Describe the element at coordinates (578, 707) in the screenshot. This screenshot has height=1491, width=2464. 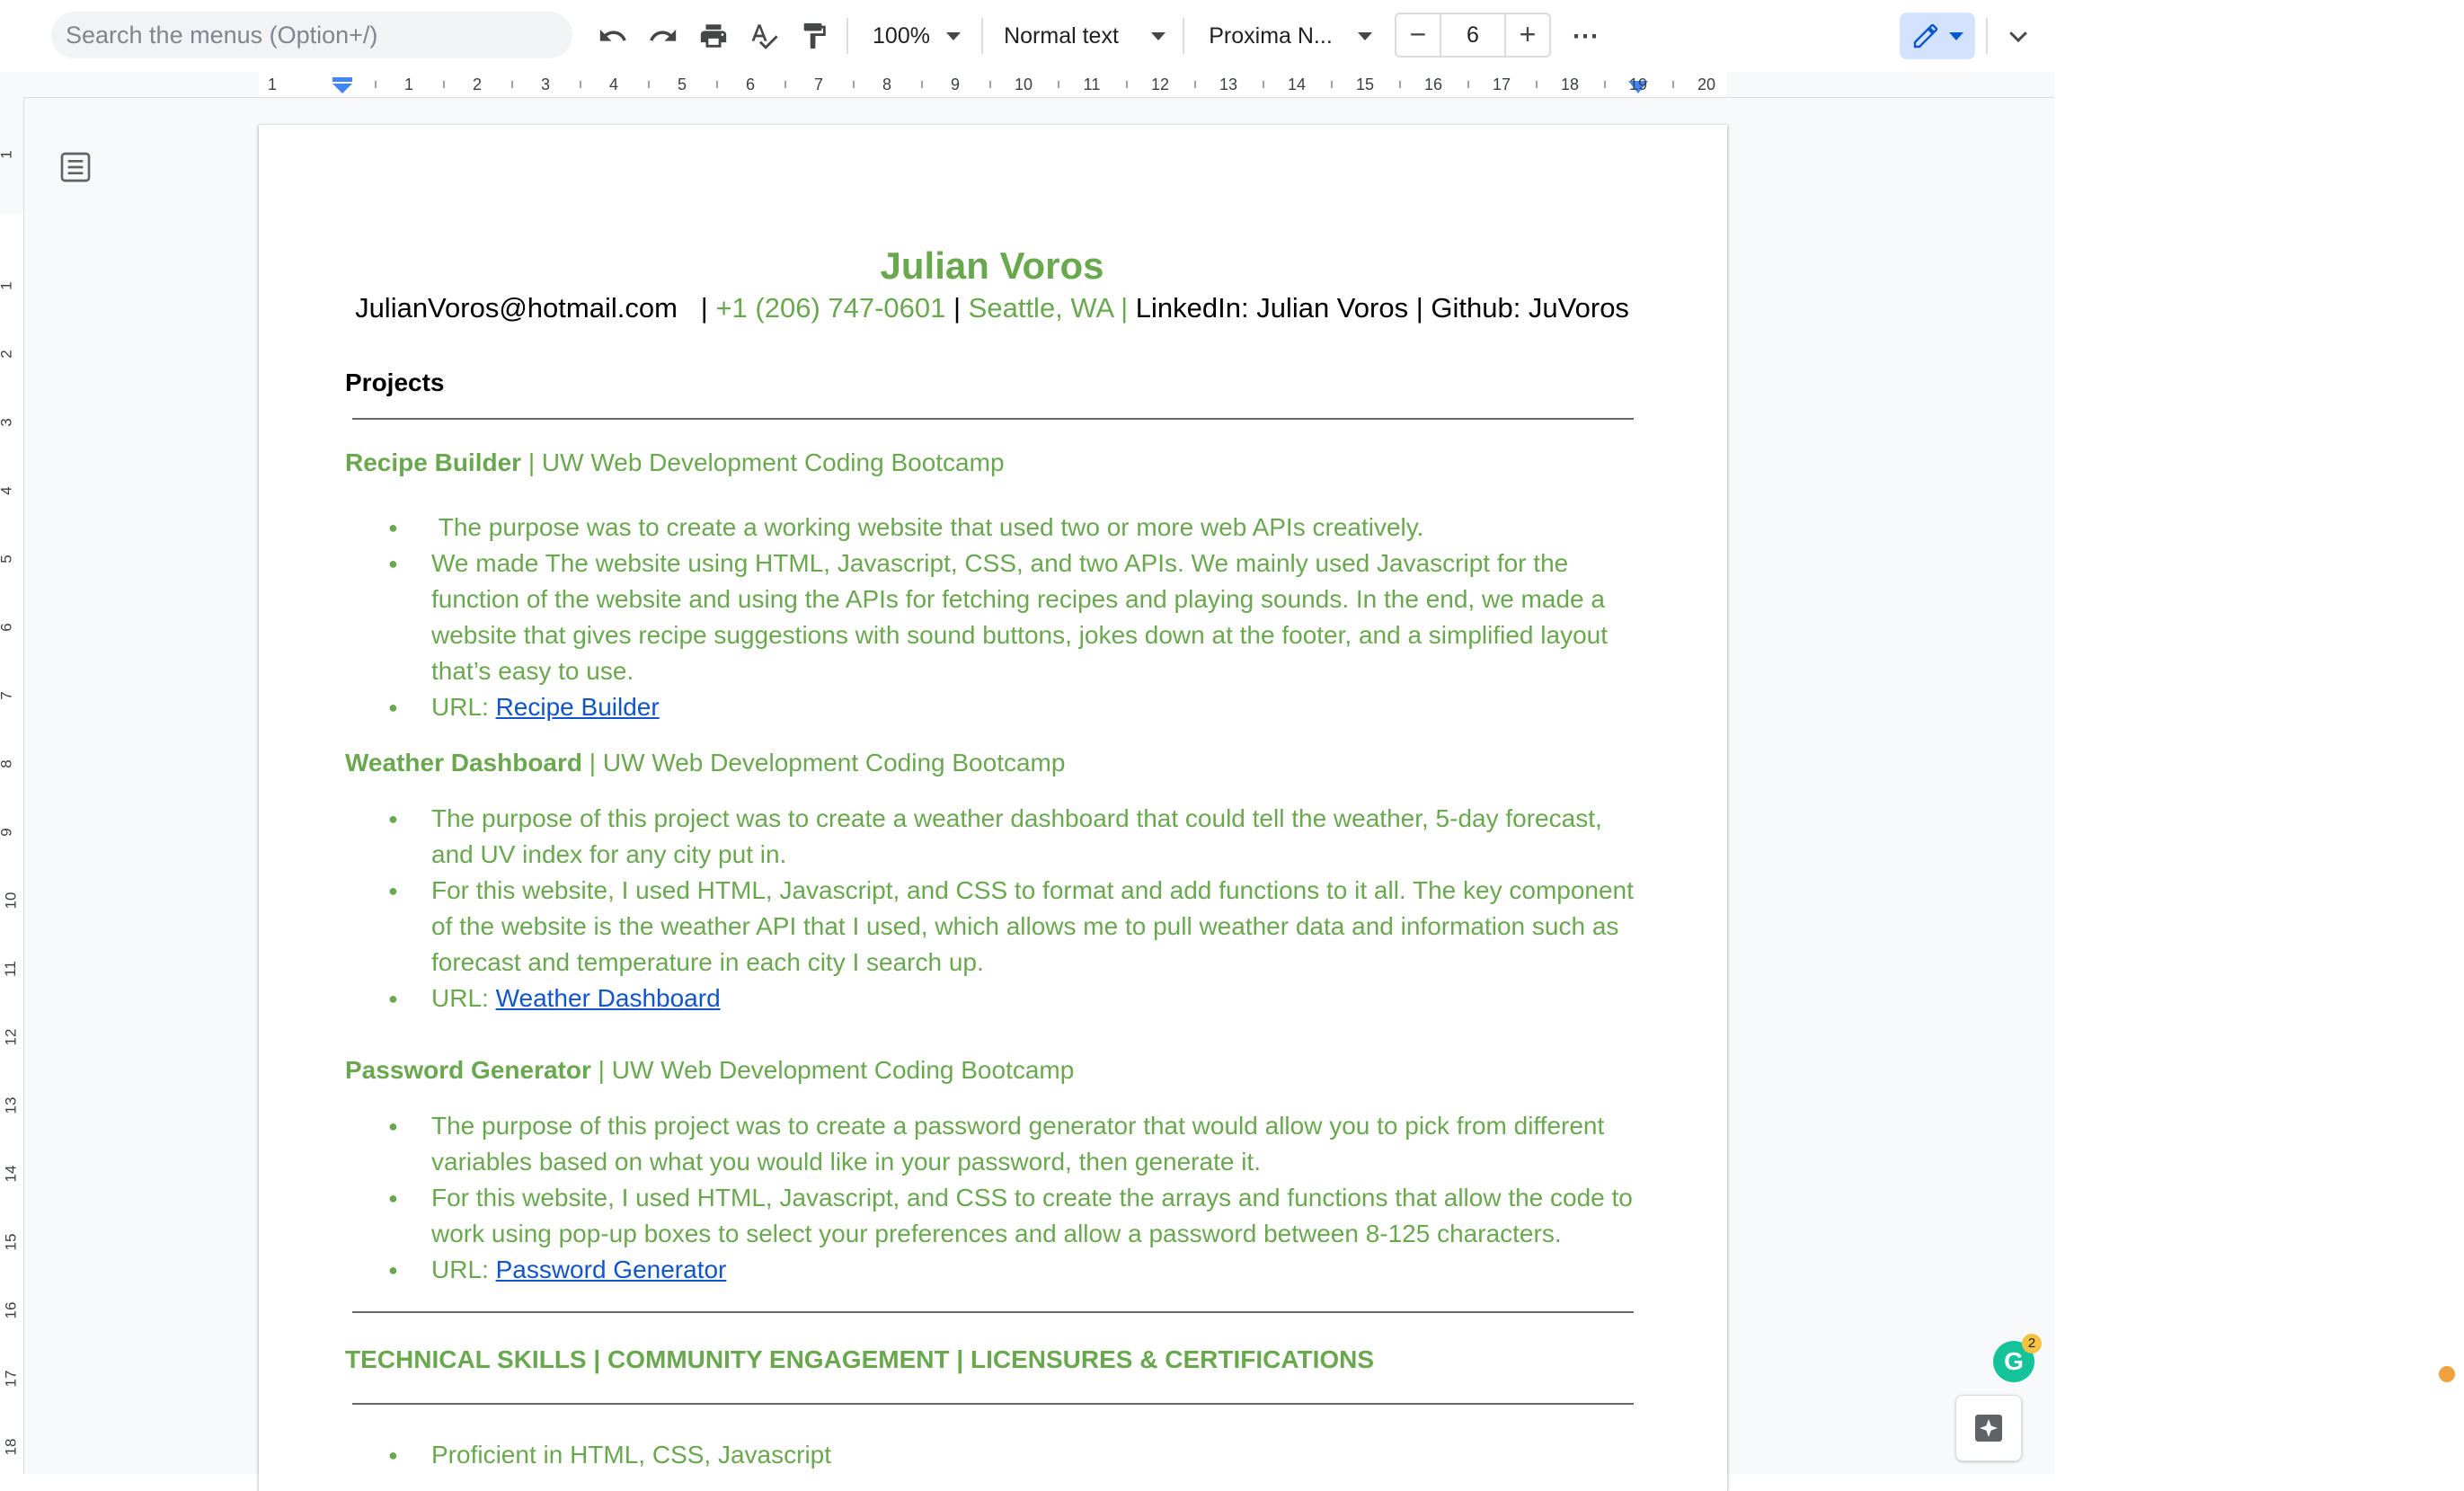
I see `recipe-builder-link: Recipe Builder` at that location.